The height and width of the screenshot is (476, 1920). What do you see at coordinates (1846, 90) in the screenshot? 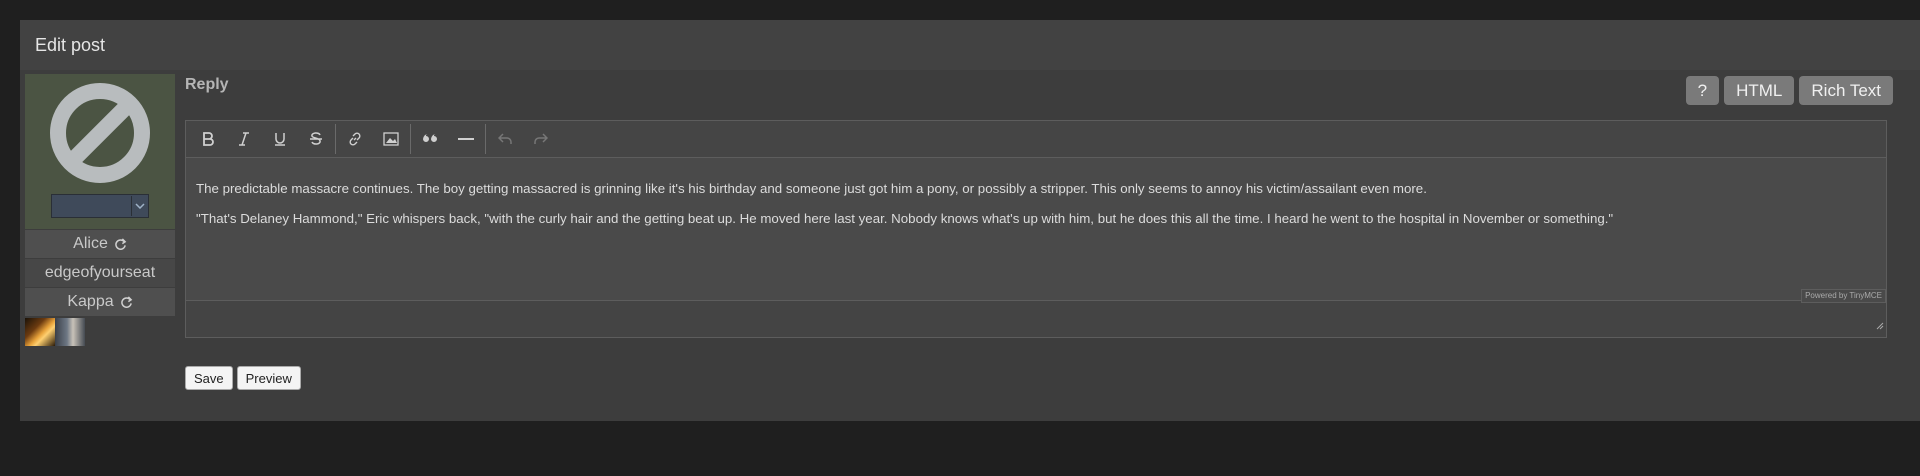
I see `rich-text-mode-button: Rich Text` at bounding box center [1846, 90].